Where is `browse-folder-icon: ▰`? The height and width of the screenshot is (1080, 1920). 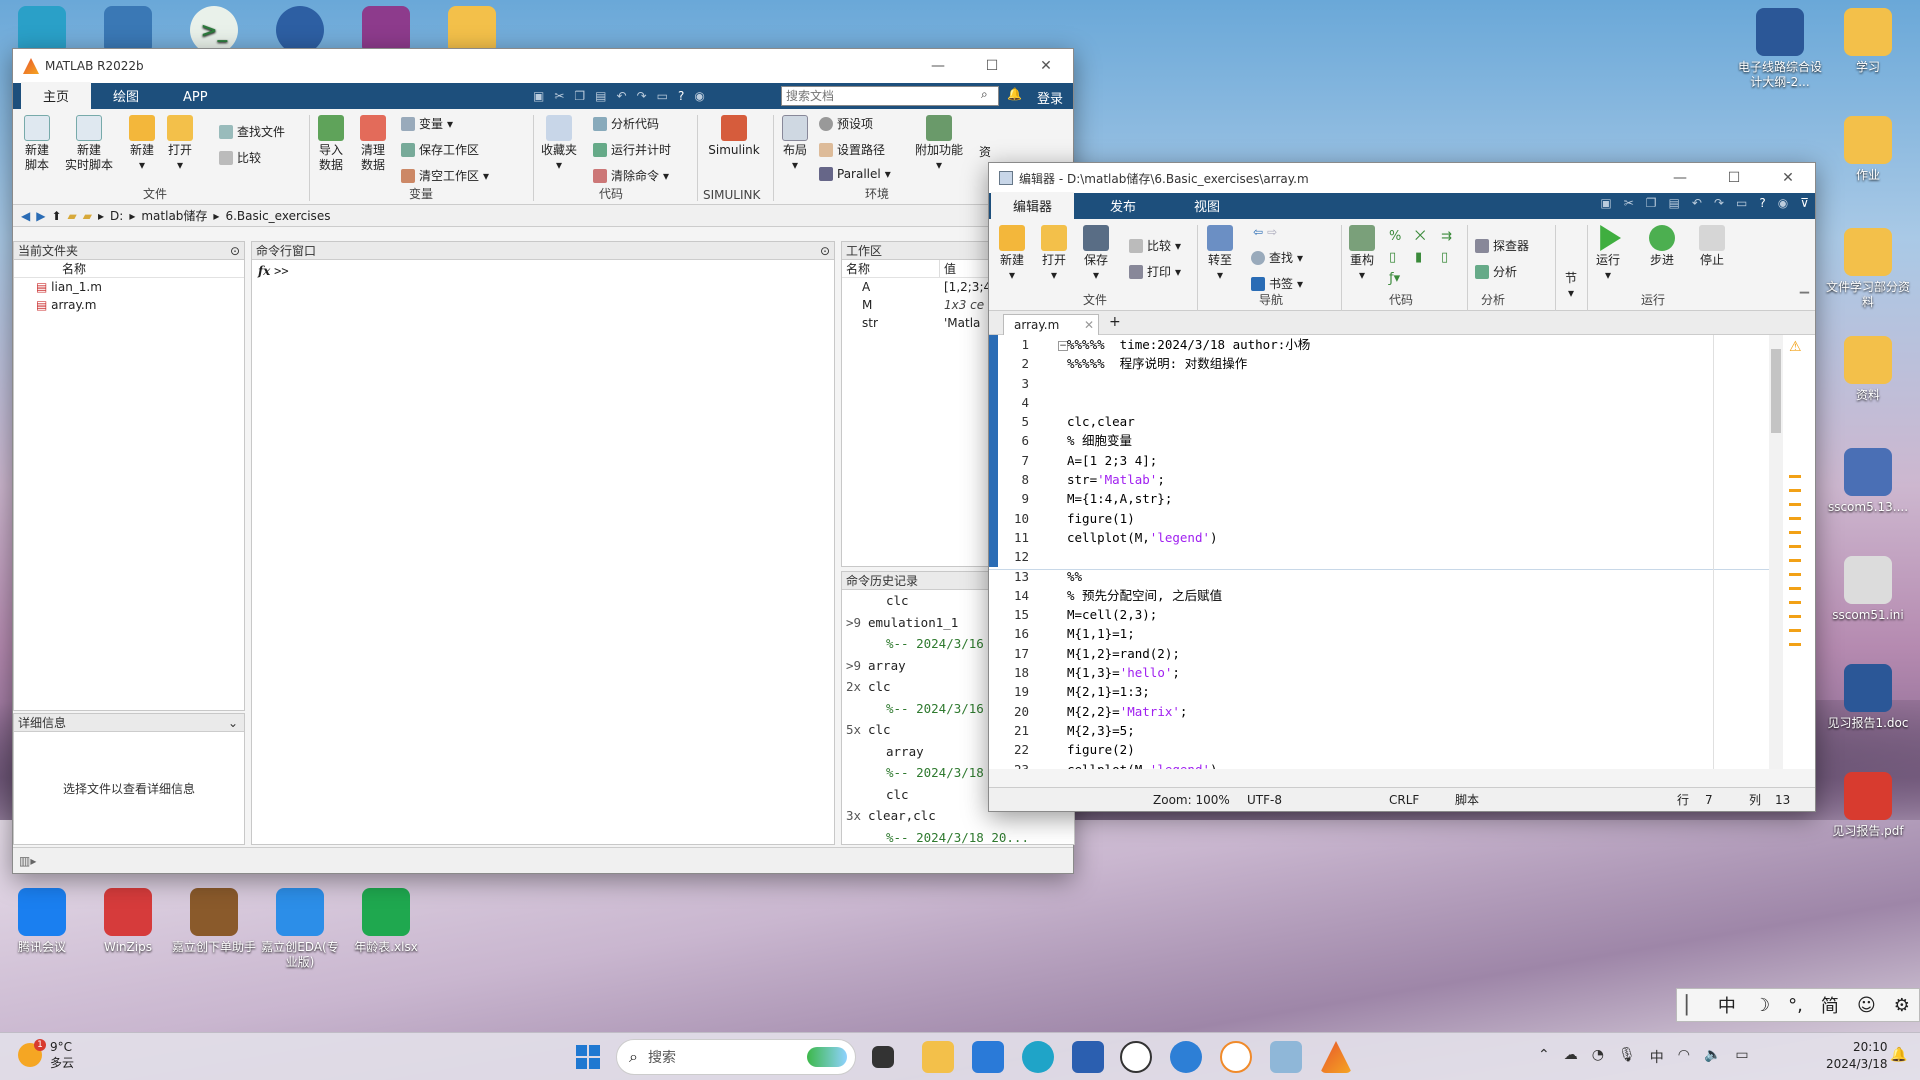 browse-folder-icon: ▰ is located at coordinates (72, 216).